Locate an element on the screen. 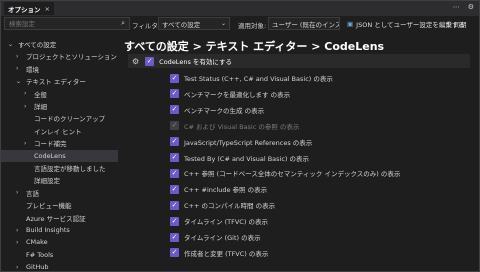 This screenshot has height=272, width=480. search-box: ⌕ is located at coordinates (67, 23).